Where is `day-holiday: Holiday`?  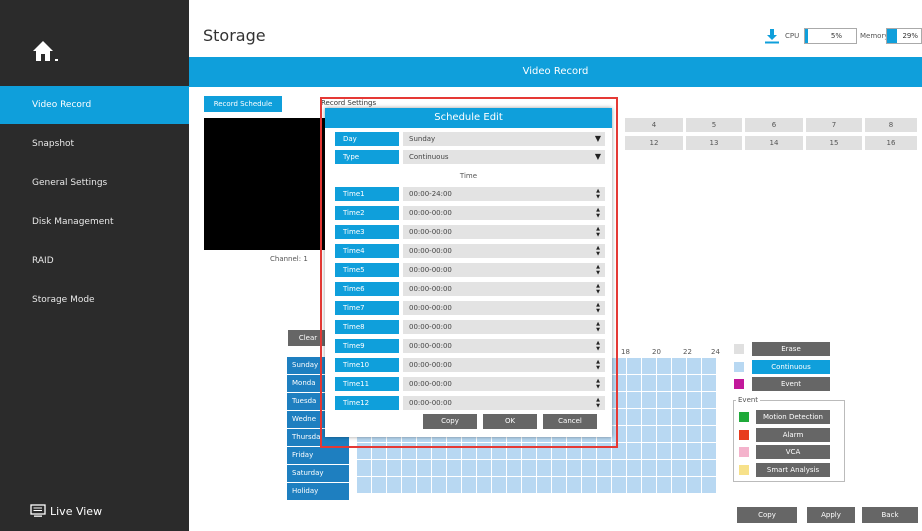
day-holiday: Holiday is located at coordinates (318, 491).